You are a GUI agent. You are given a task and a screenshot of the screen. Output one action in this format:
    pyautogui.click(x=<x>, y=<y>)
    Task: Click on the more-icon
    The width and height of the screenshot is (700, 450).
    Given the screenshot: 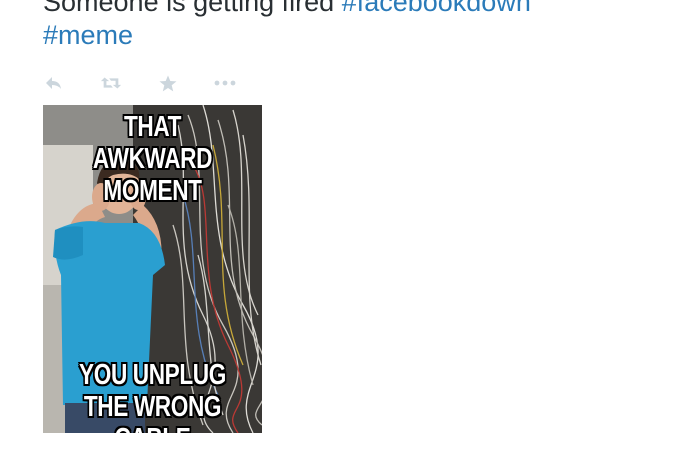 What is the action you would take?
    pyautogui.click(x=225, y=83)
    